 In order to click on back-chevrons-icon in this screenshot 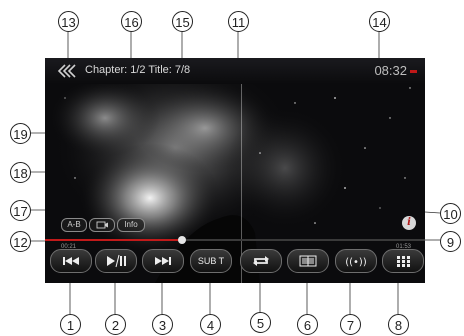, I will do `click(67, 71)`.